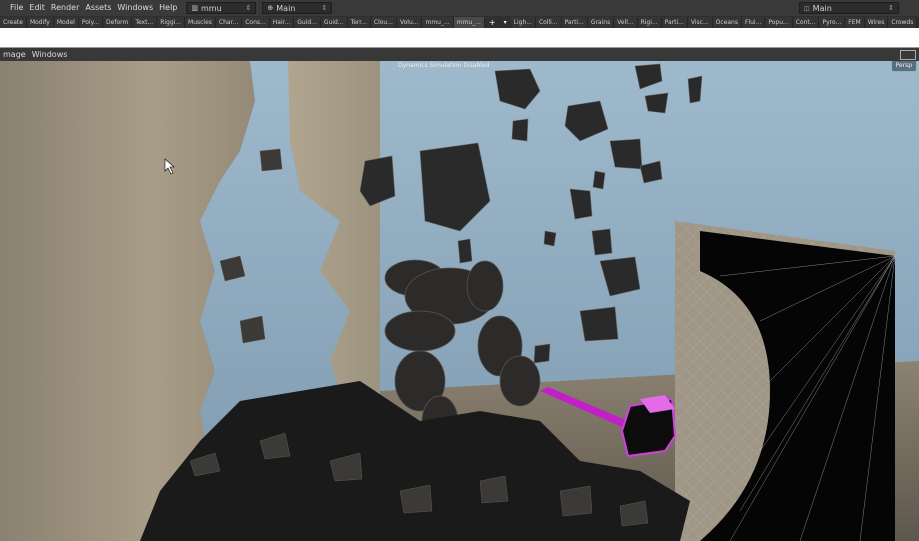 The height and width of the screenshot is (541, 919). I want to click on camera-menu-button: Persp, so click(903, 66).